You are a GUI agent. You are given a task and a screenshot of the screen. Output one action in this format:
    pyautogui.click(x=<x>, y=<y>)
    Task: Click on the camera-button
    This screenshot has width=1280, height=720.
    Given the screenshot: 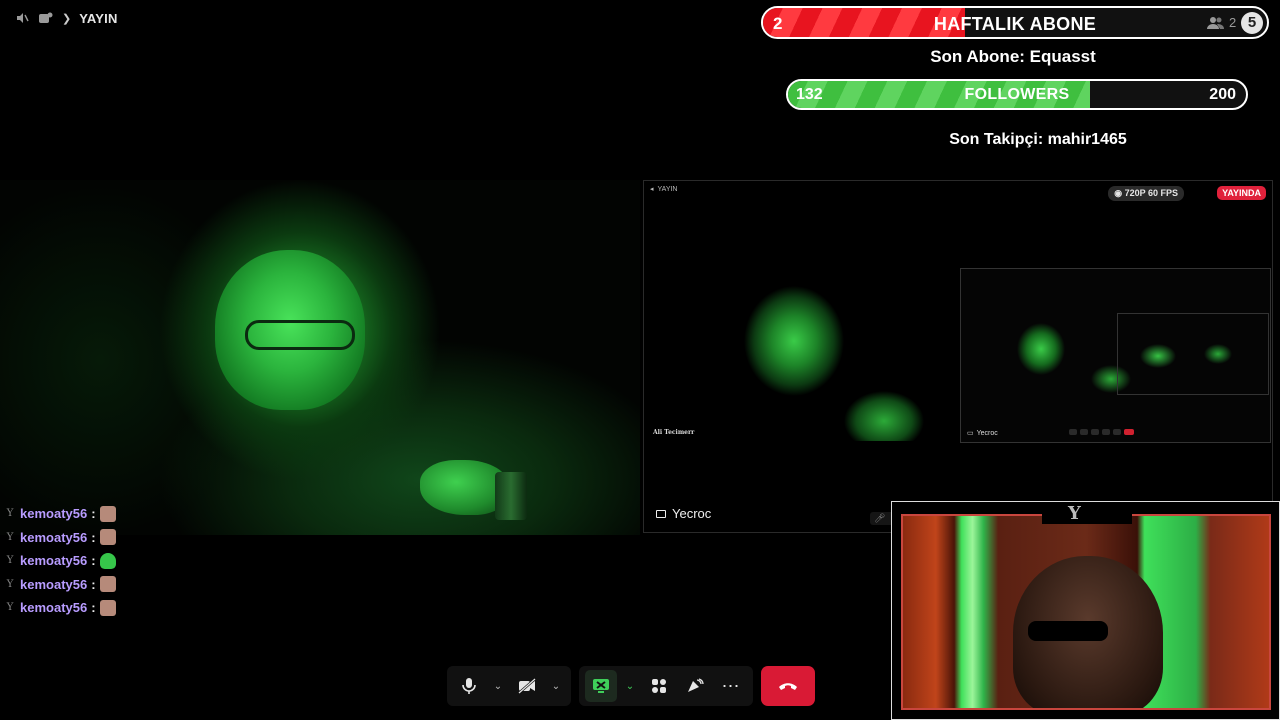 What is the action you would take?
    pyautogui.click(x=527, y=686)
    